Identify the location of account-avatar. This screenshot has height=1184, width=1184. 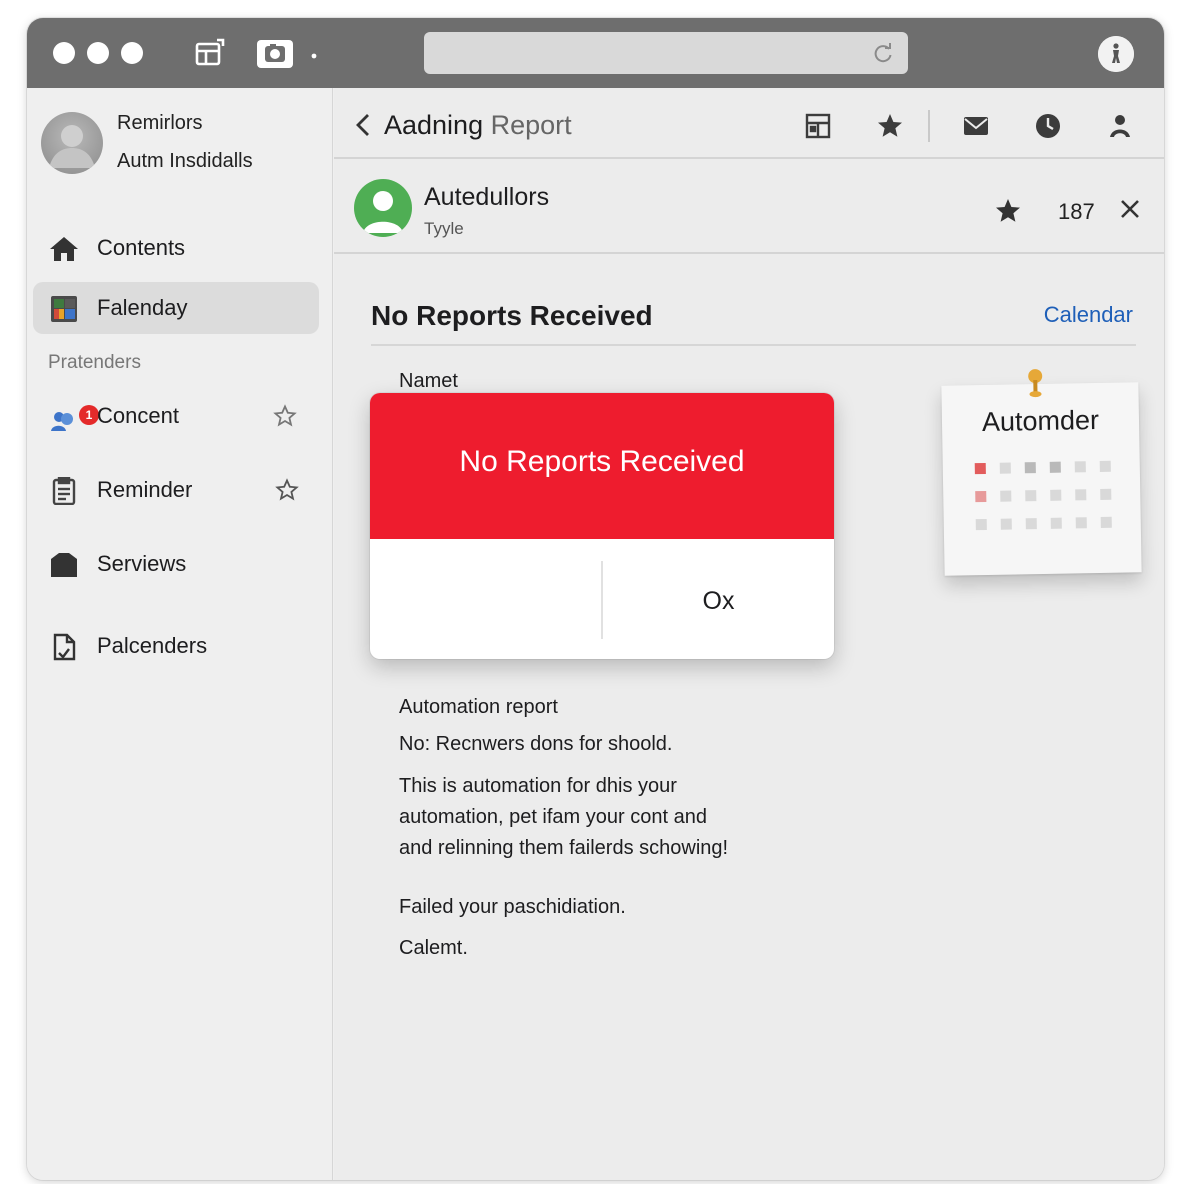
(72, 143).